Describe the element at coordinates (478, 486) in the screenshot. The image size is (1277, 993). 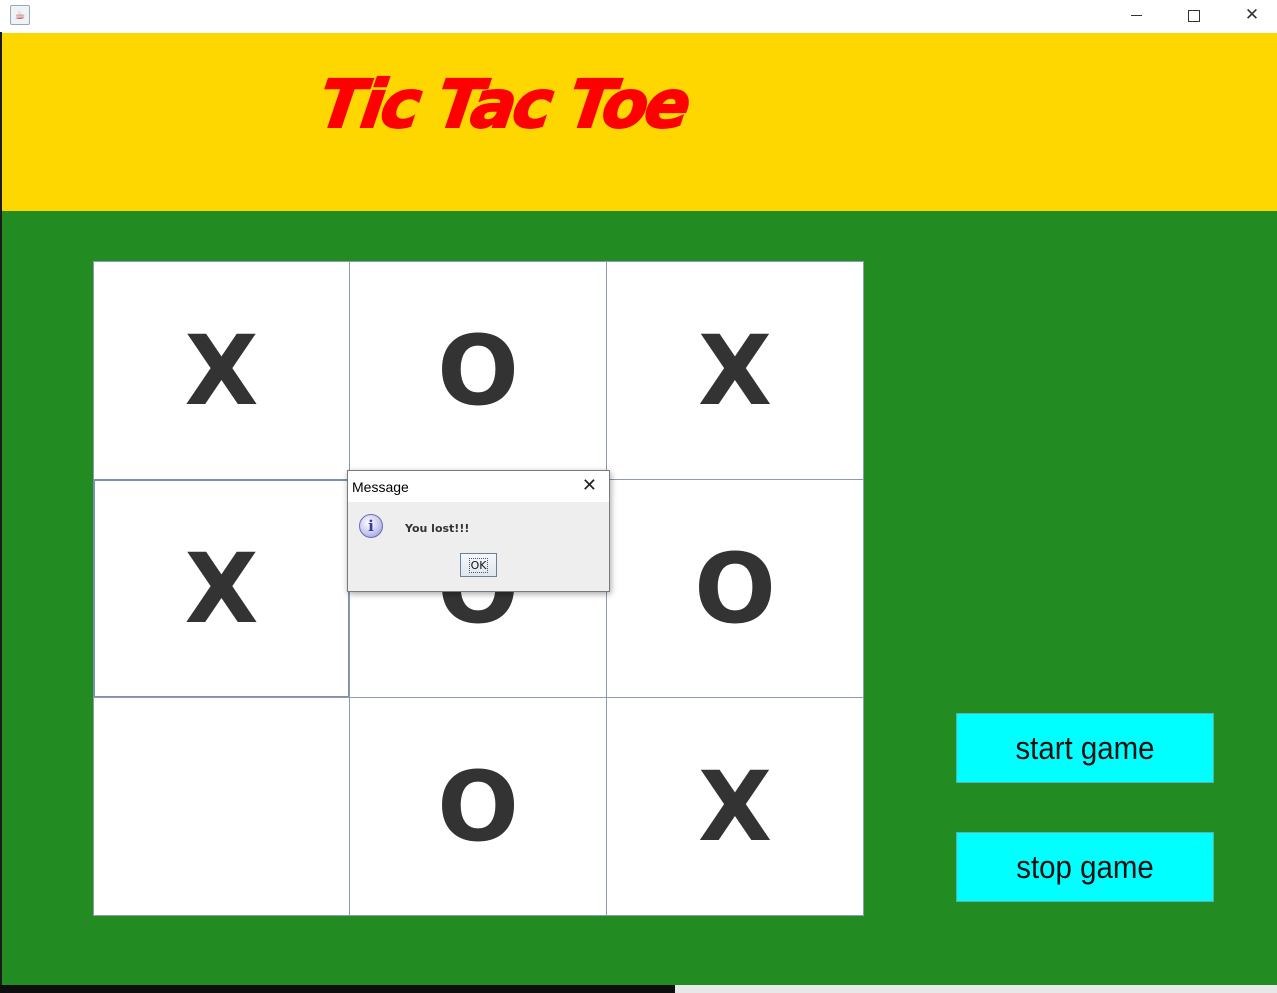
I see `dialog-titlebar: Message ✕` at that location.